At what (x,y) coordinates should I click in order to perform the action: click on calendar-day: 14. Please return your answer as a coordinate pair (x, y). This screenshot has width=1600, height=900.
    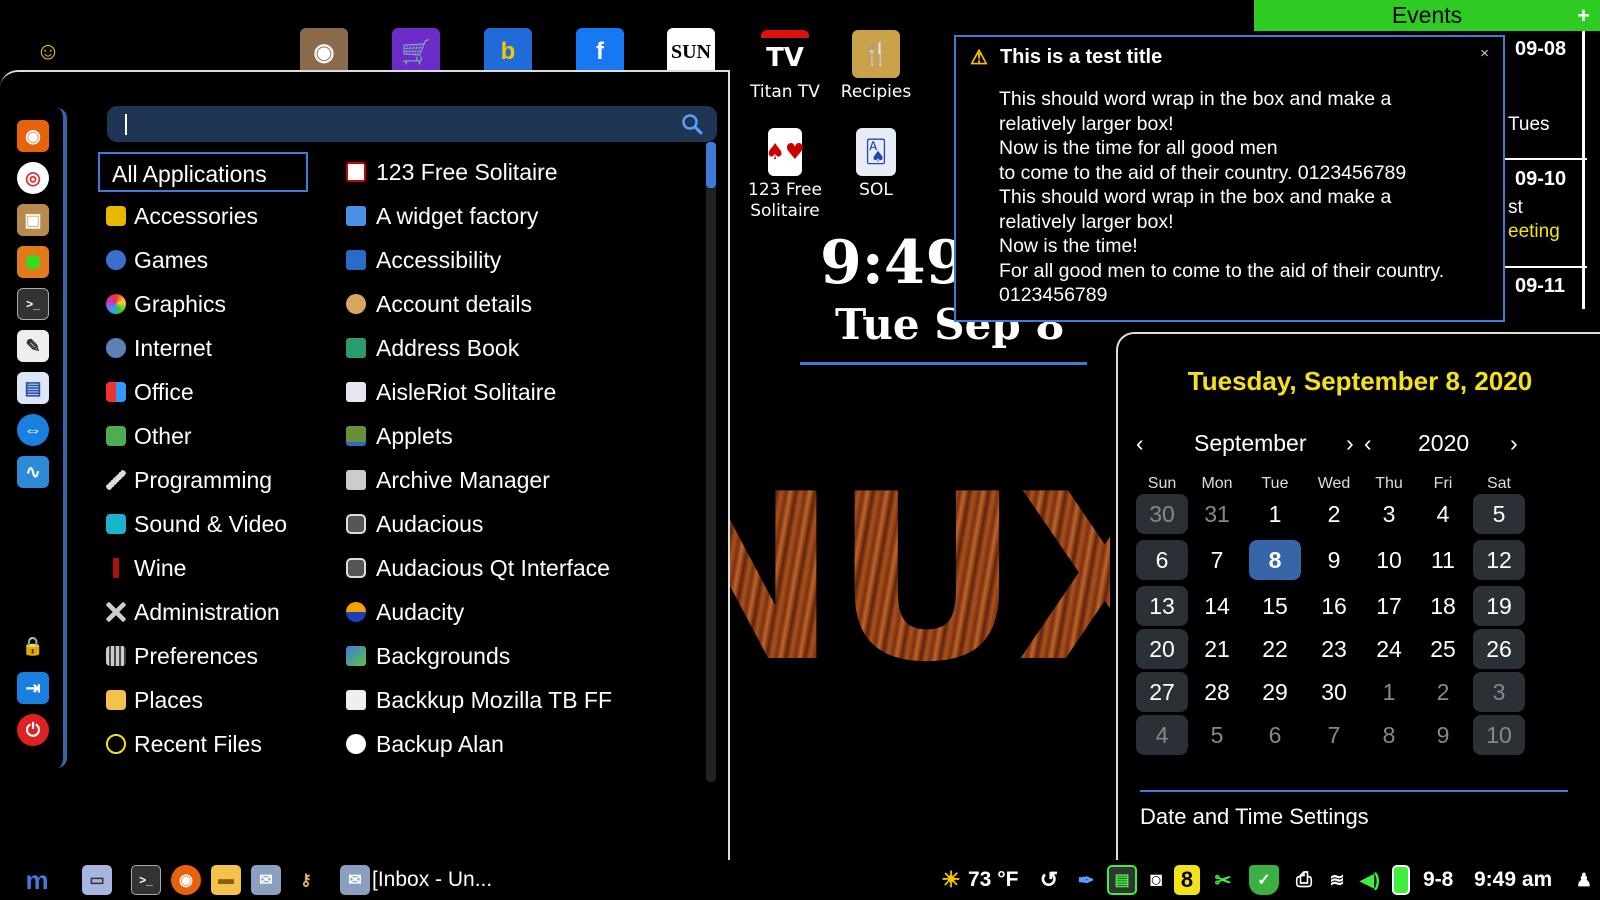
    Looking at the image, I should click on (1217, 606).